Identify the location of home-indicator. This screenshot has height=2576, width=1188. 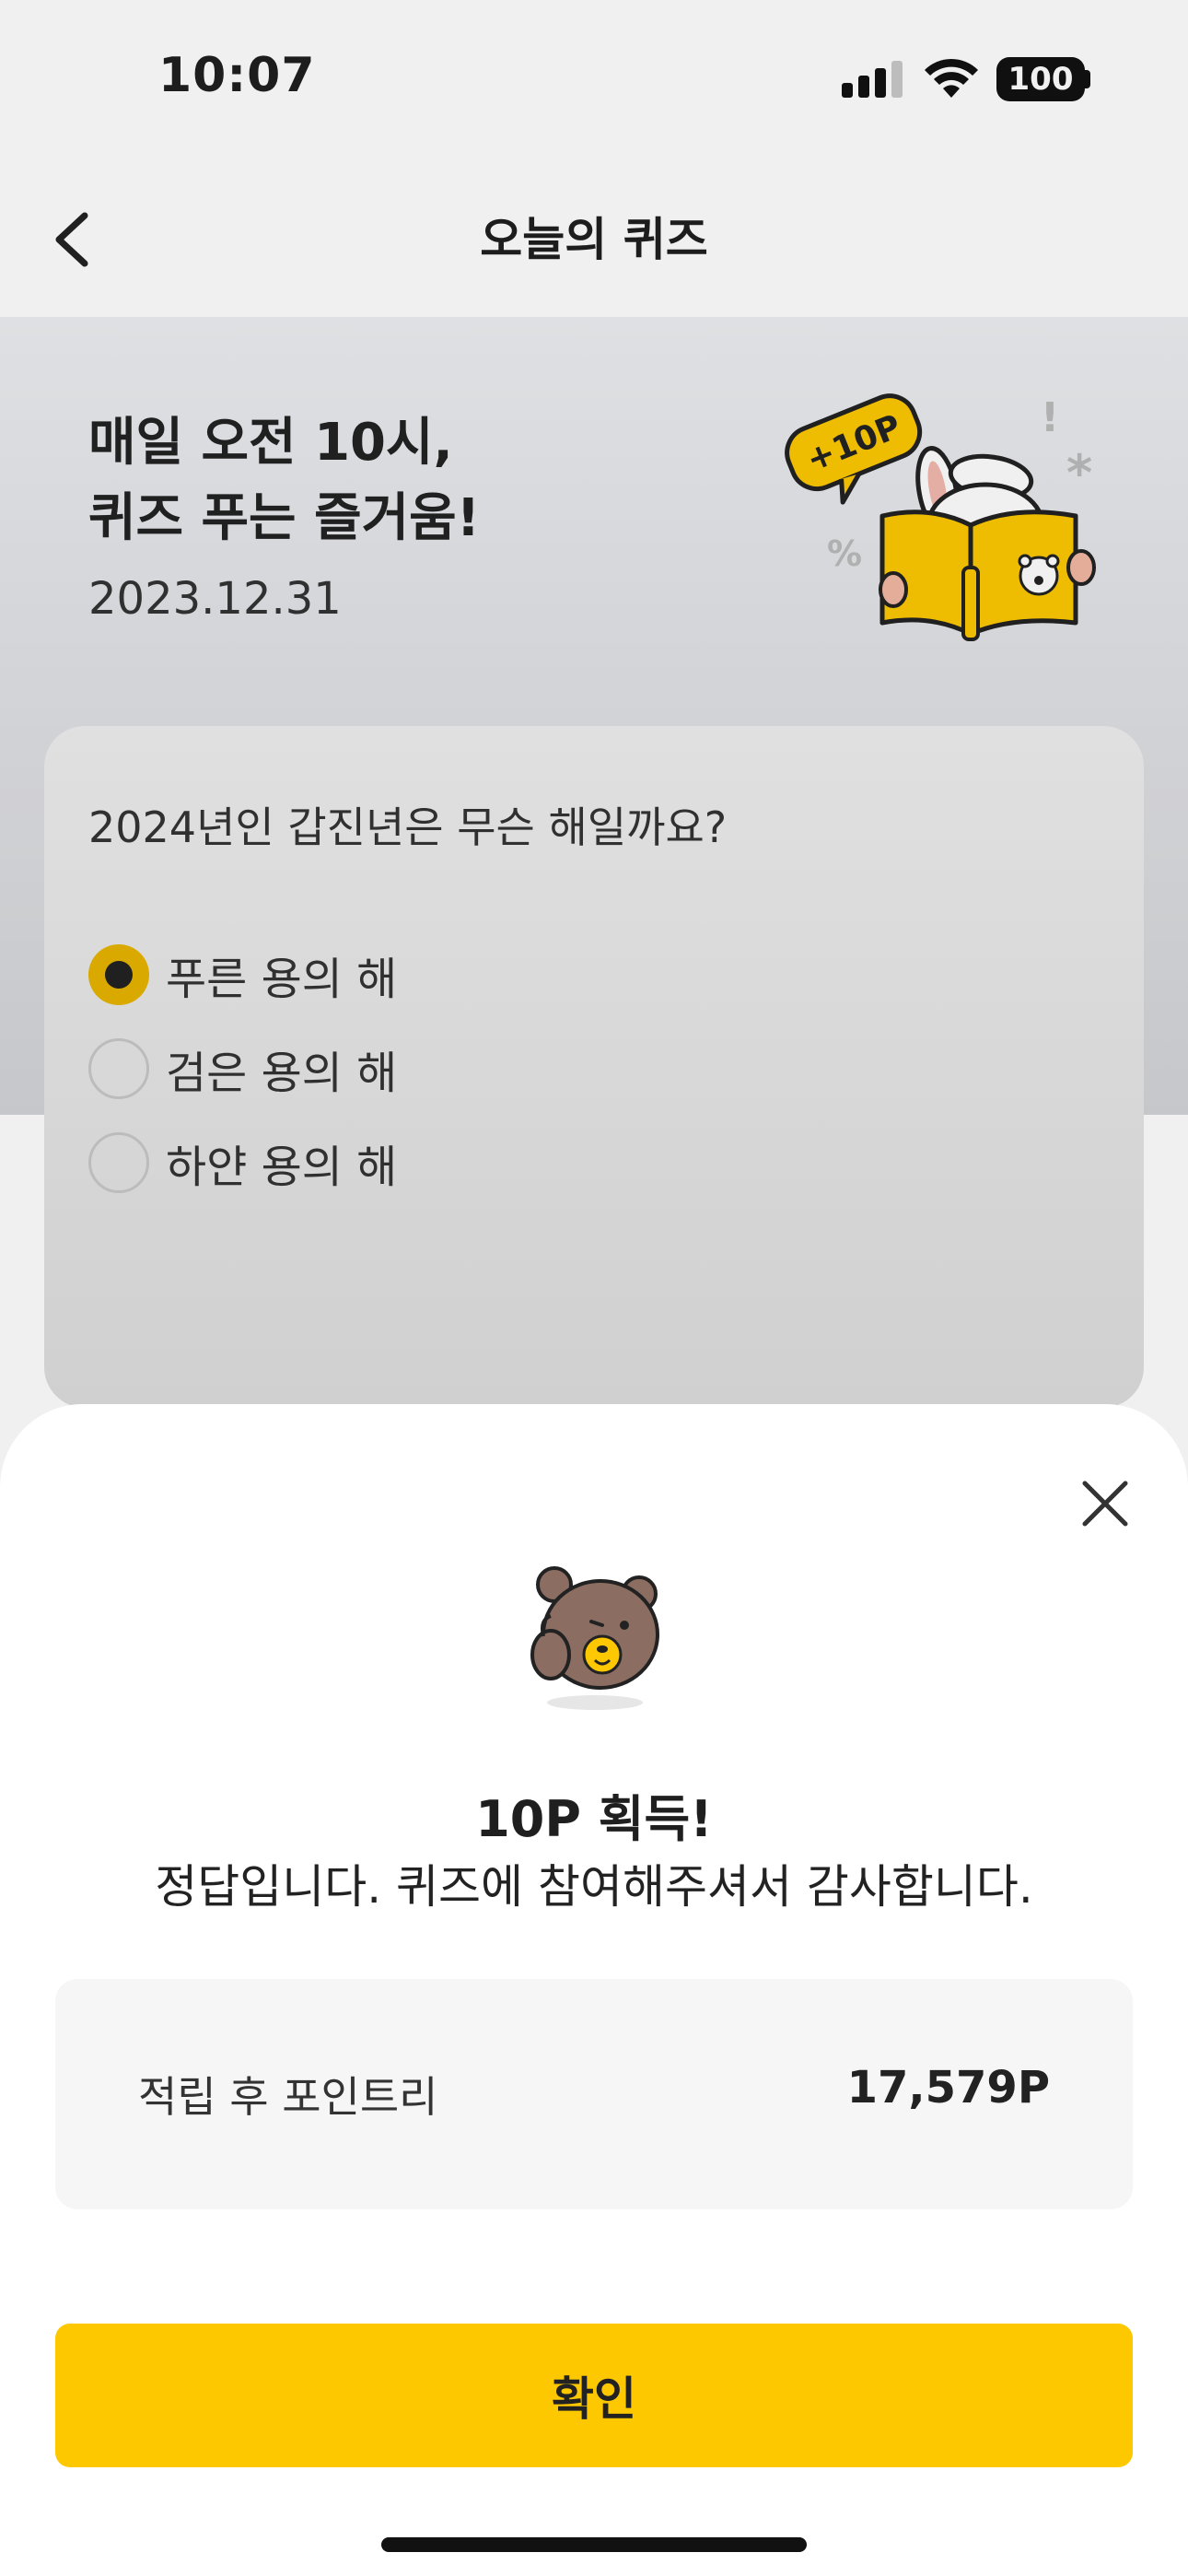
(594, 2544).